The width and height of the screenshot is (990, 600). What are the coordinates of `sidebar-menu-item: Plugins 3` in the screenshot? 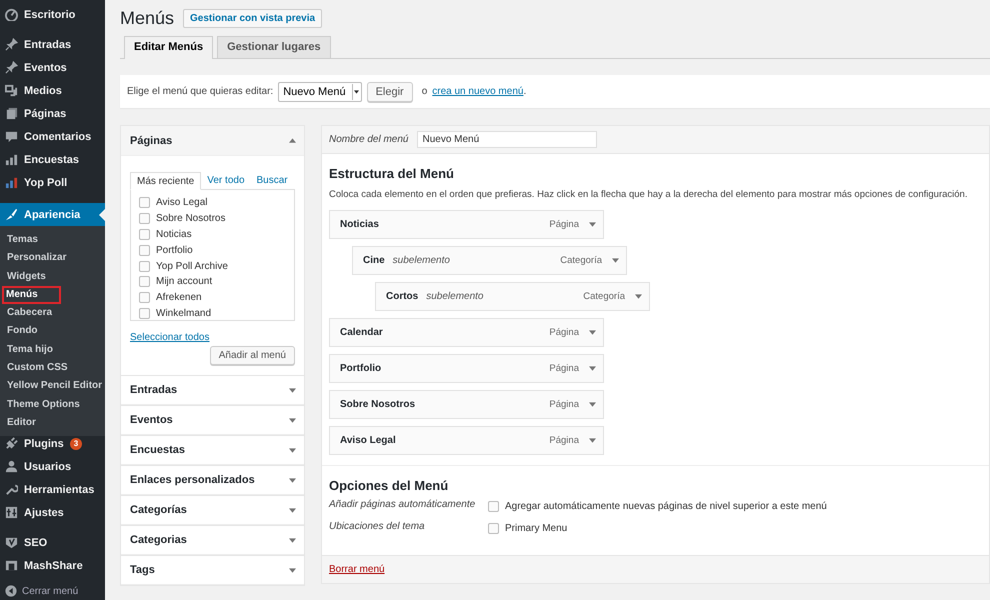 It's located at (52, 444).